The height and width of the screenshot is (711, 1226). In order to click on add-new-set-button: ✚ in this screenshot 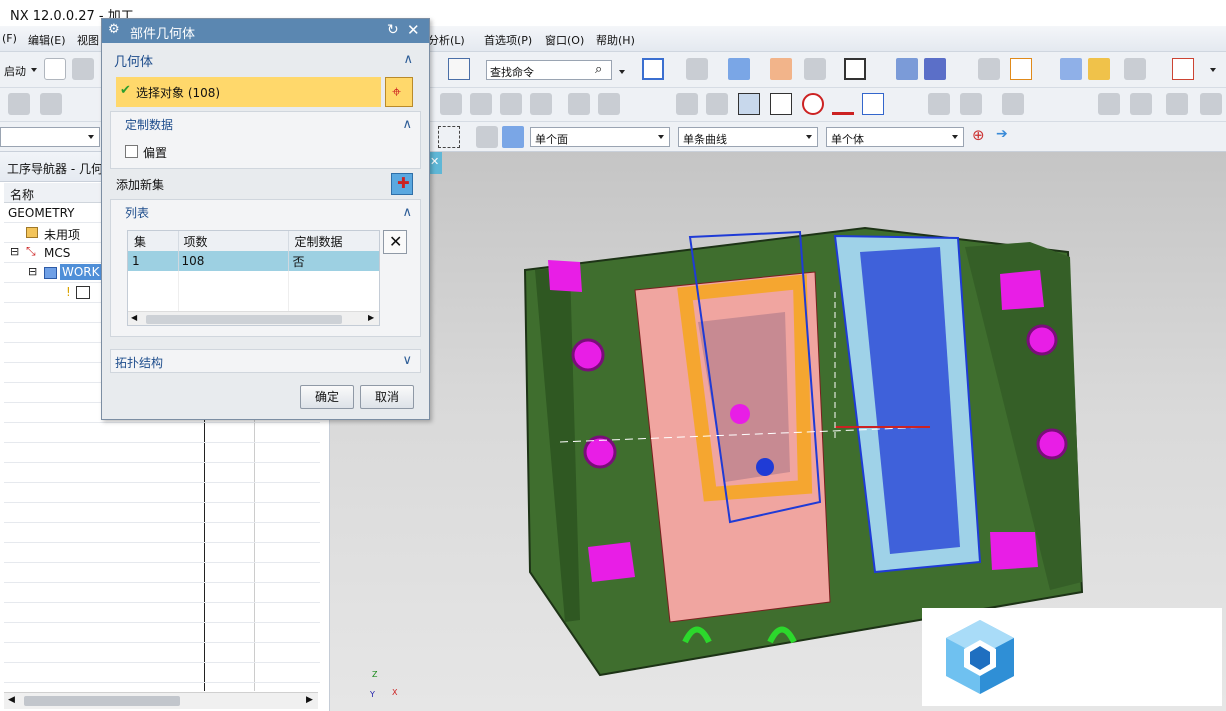, I will do `click(402, 184)`.